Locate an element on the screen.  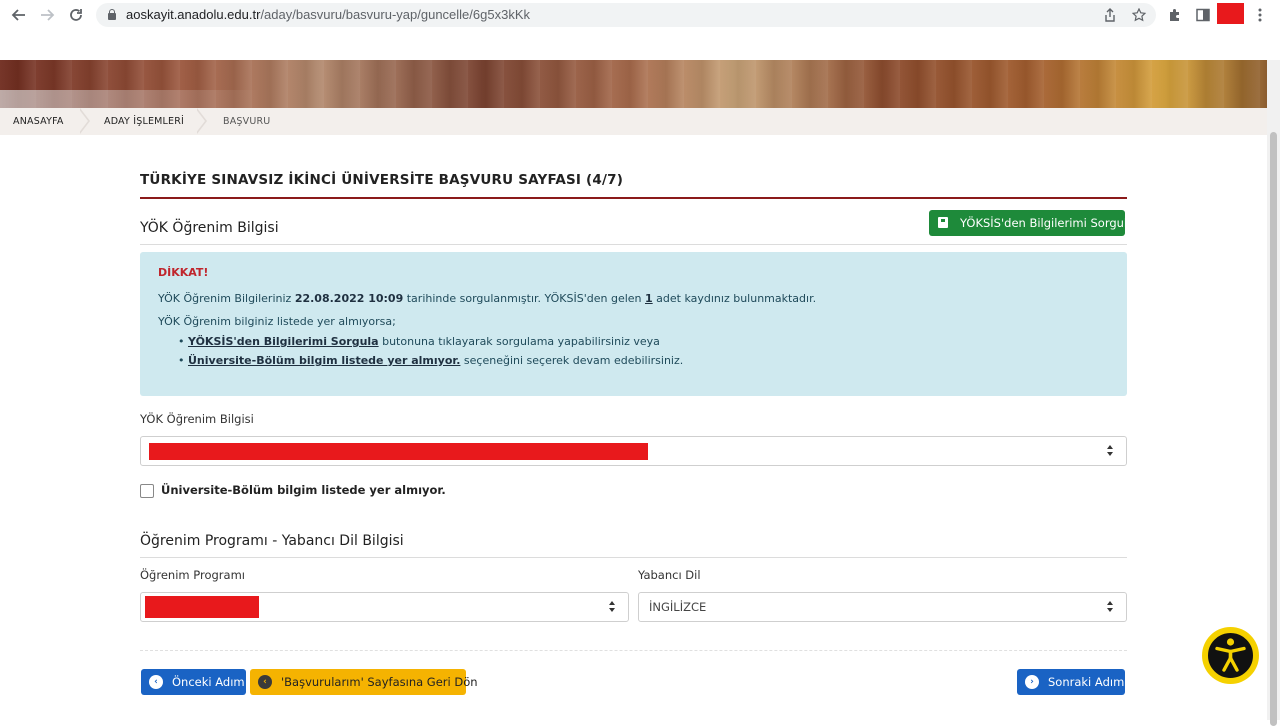
actions-divider is located at coordinates (633, 650).